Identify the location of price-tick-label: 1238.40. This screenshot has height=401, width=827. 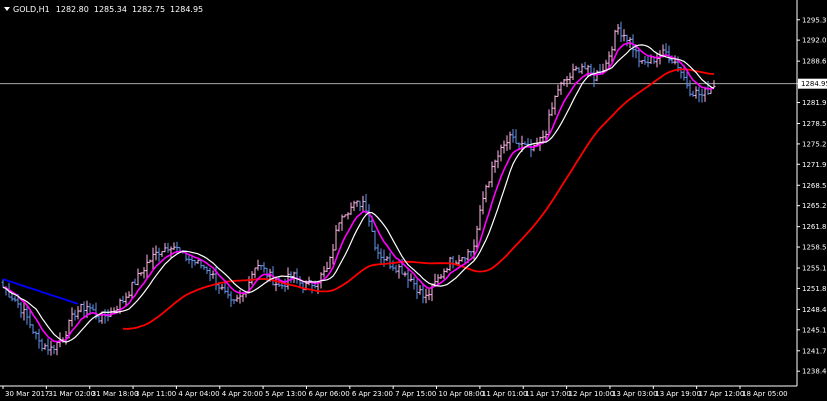
(814, 372).